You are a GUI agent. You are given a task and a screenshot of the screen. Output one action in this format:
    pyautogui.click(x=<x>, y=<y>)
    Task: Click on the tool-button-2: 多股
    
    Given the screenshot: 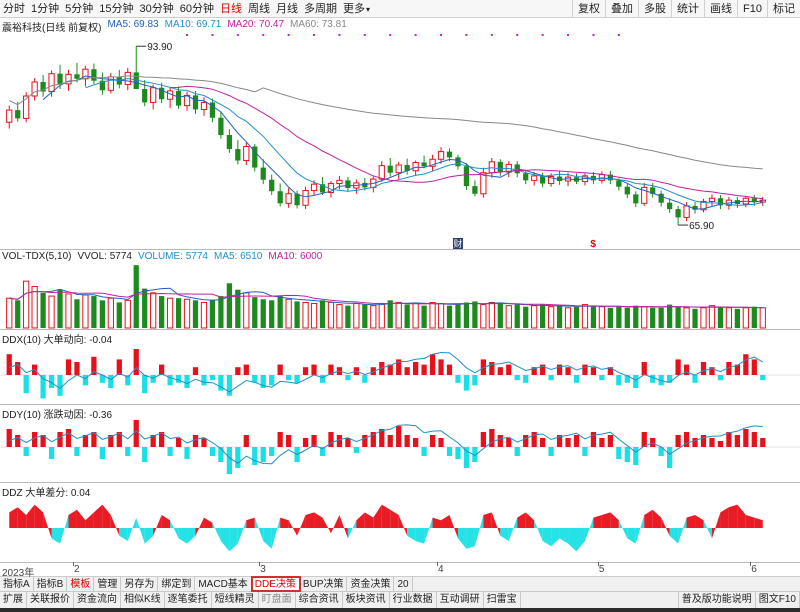 What is the action you would take?
    pyautogui.click(x=654, y=9)
    